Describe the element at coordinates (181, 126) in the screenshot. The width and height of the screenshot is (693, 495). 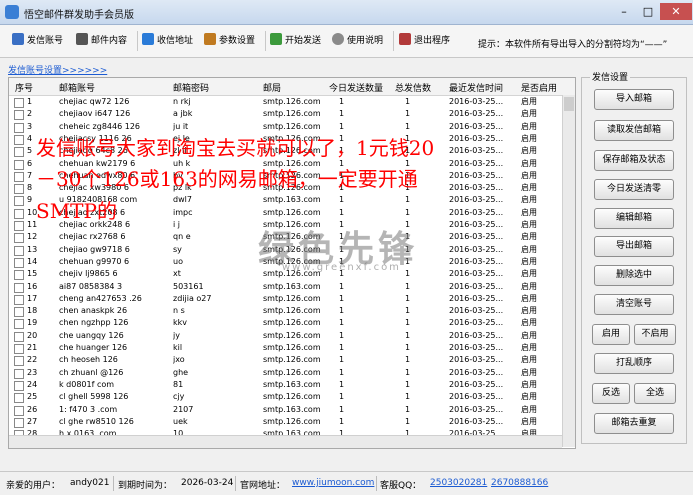
I see `table-cell: ju it` at that location.